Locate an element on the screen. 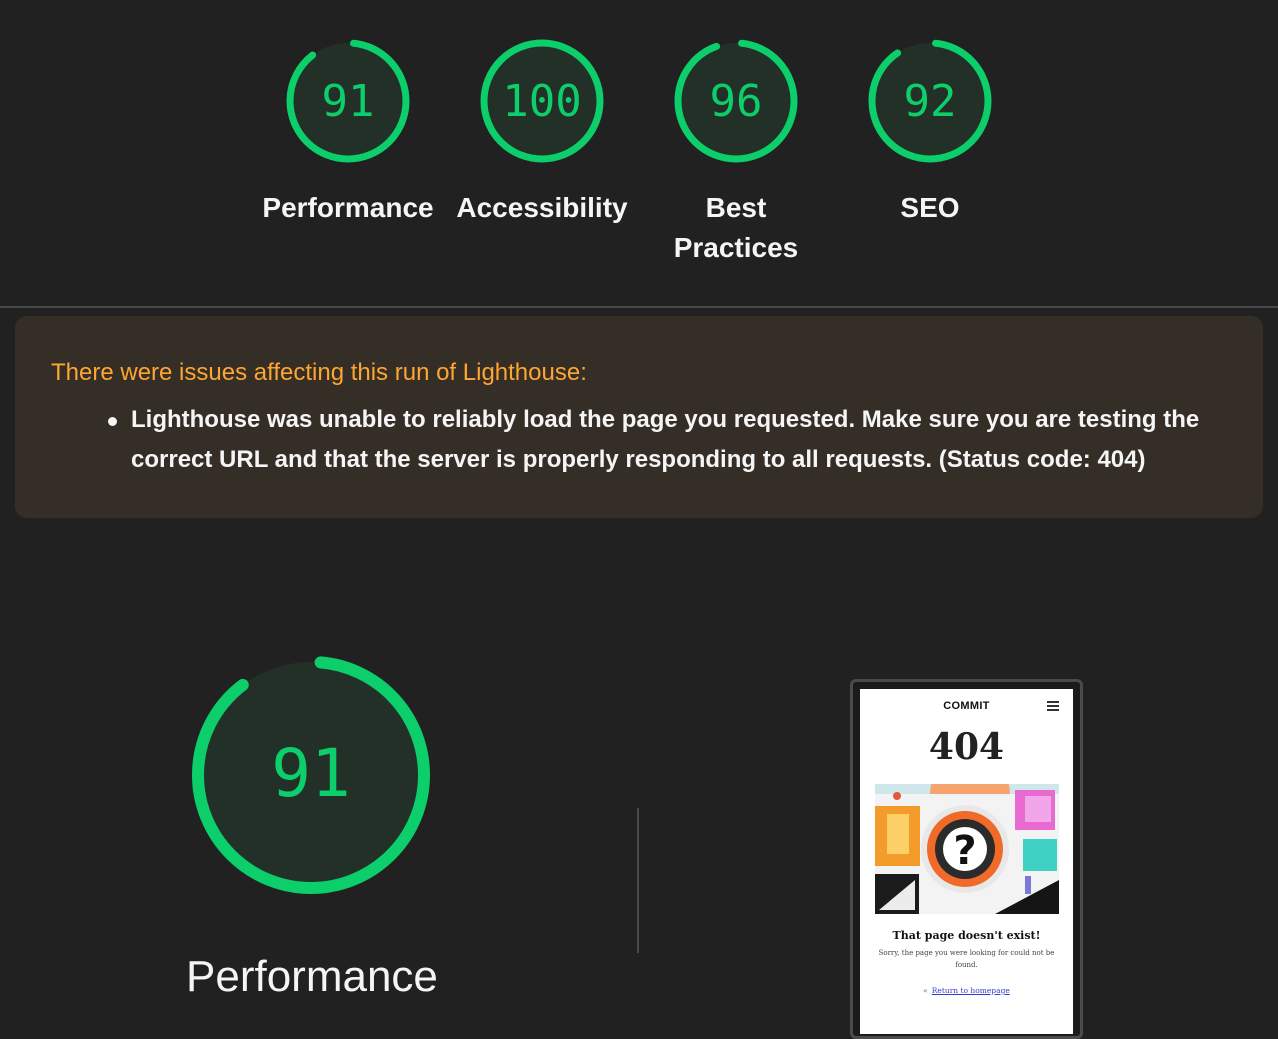 This screenshot has height=1039, width=1278. score-value: 91 is located at coordinates (348, 101).